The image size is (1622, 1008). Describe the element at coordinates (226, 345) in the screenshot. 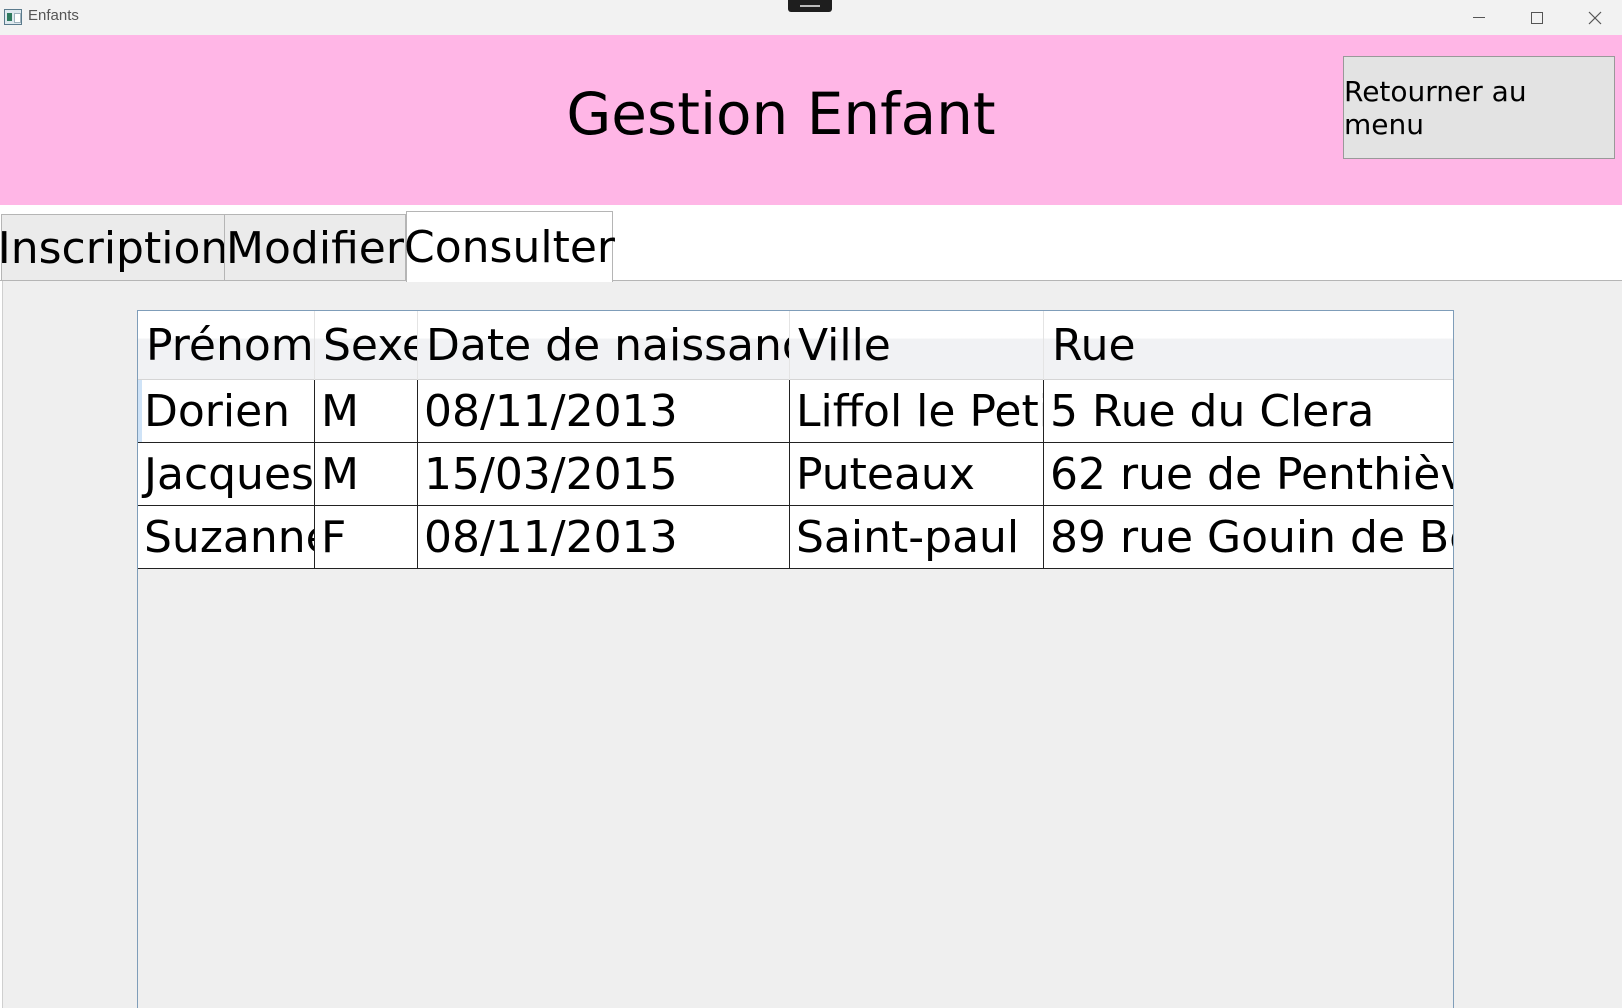

I see `column-header-prenom: Prénom` at that location.